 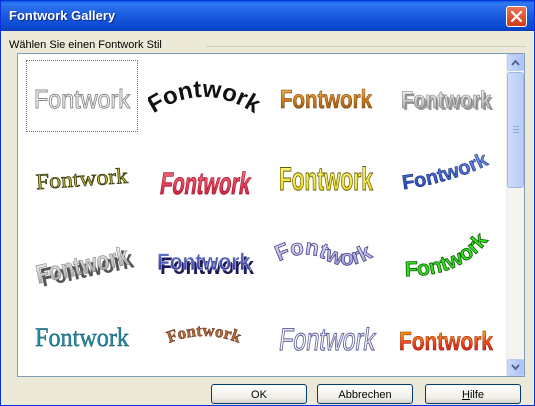 I want to click on fontwork-item-lavender-wave: Fontwork, so click(x=326, y=256).